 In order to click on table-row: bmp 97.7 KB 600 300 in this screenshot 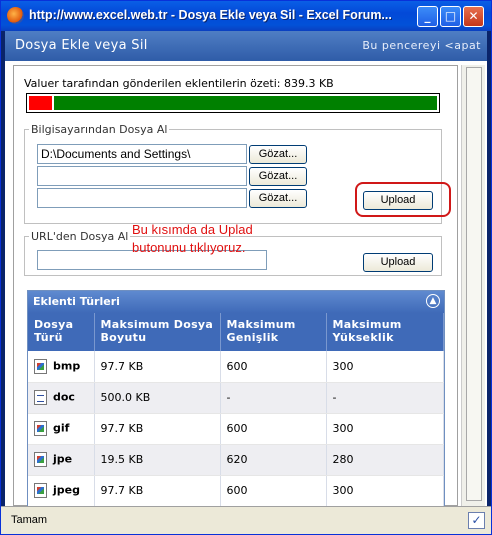, I will do `click(236, 367)`.